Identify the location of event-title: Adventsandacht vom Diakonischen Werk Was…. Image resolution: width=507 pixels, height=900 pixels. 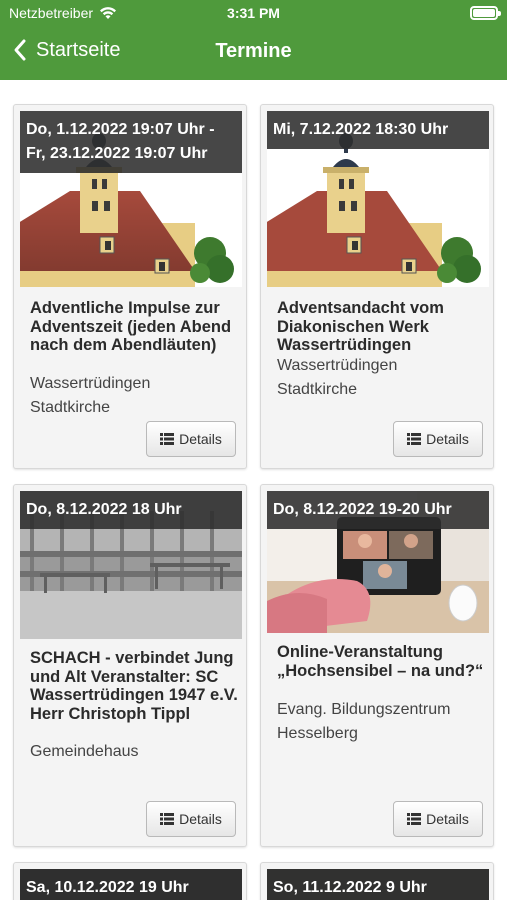
(360, 326).